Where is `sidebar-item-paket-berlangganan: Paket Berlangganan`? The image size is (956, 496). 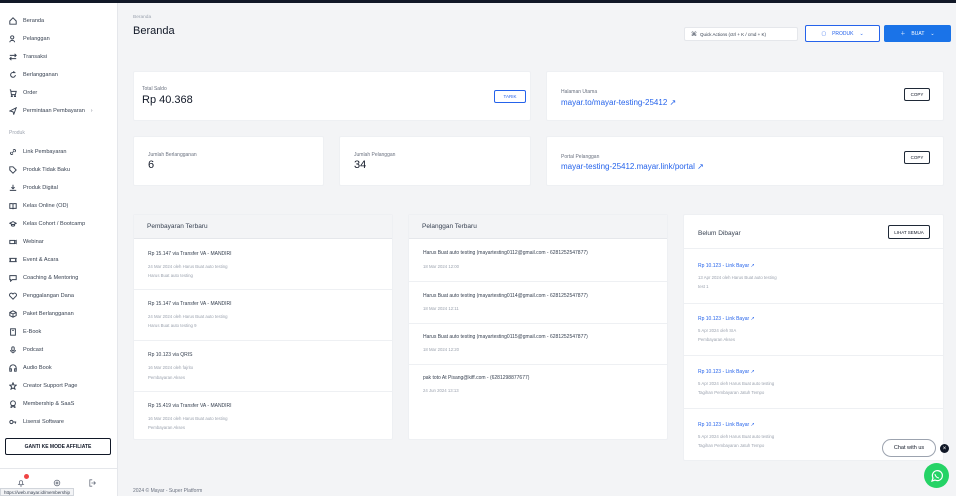 sidebar-item-paket-berlangganan: Paket Berlangganan is located at coordinates (41, 314).